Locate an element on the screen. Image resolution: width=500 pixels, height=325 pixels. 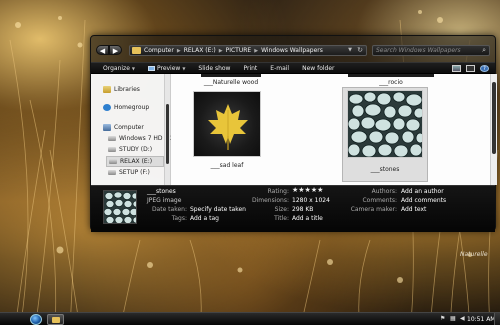
change-view-icon is located at coordinates (456, 68).